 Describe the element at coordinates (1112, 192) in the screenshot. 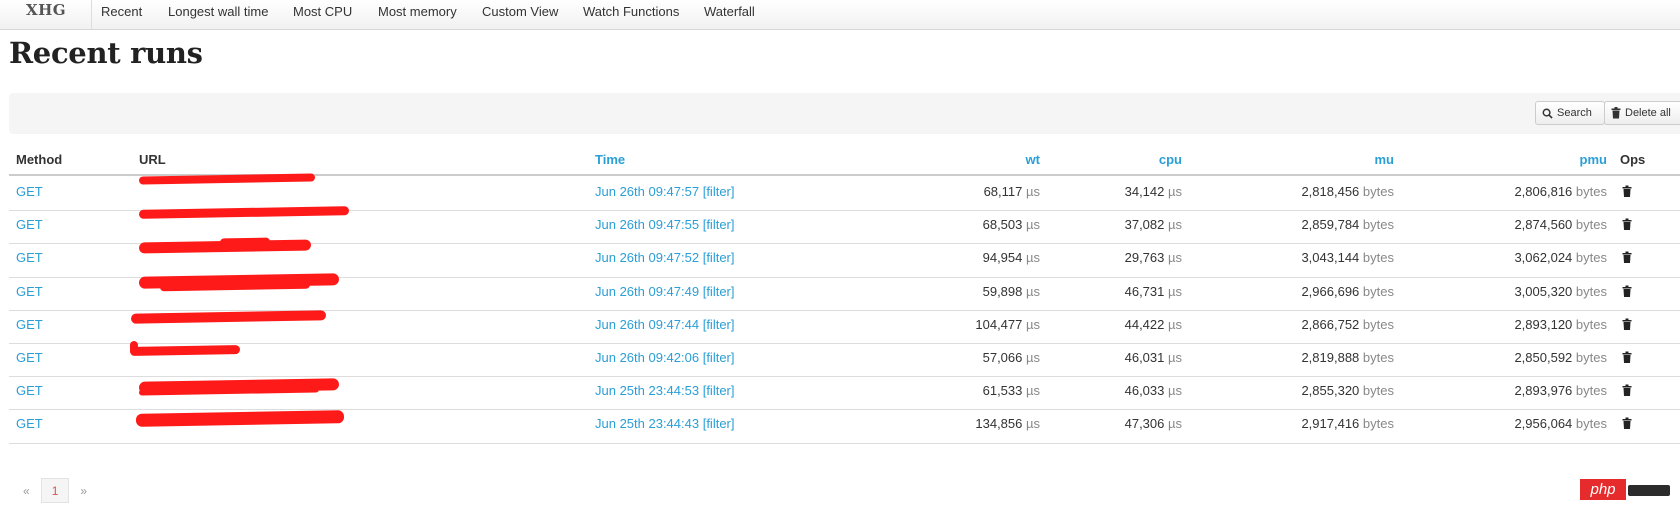

I see `cpu-value-cell: 34,142 µs` at that location.